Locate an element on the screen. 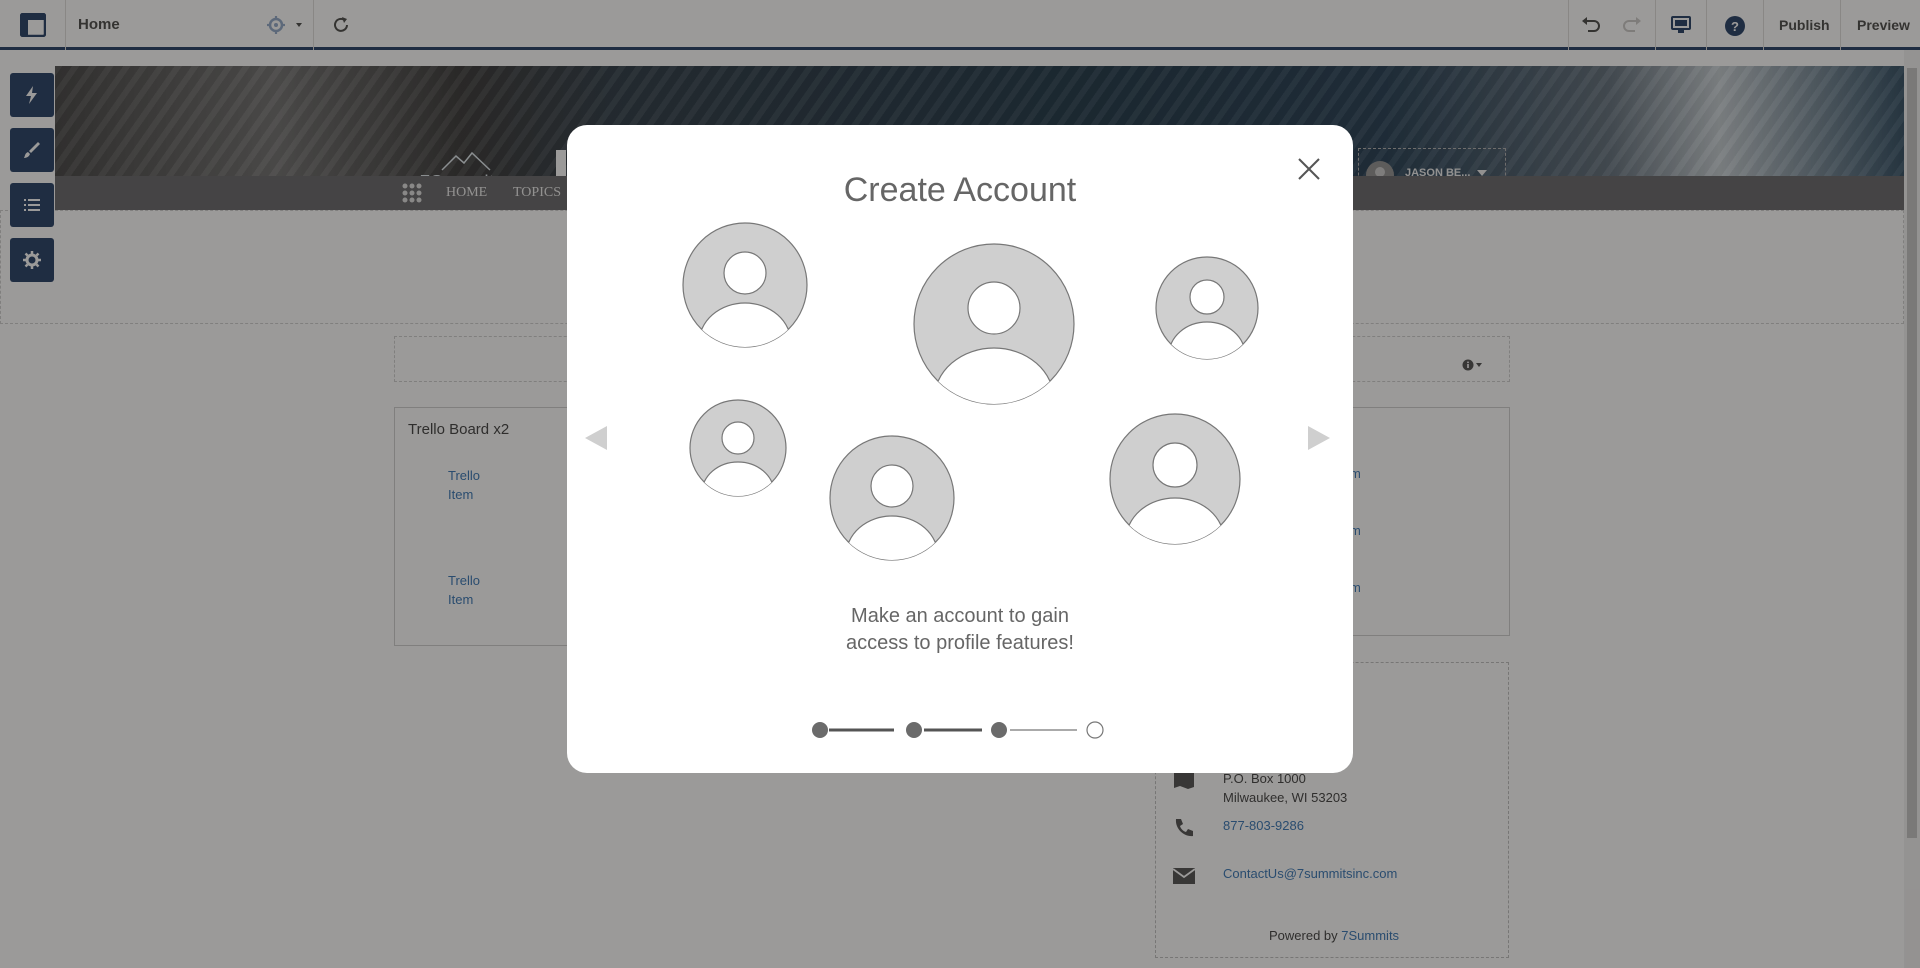  previous-arrow-icon is located at coordinates (596, 438).